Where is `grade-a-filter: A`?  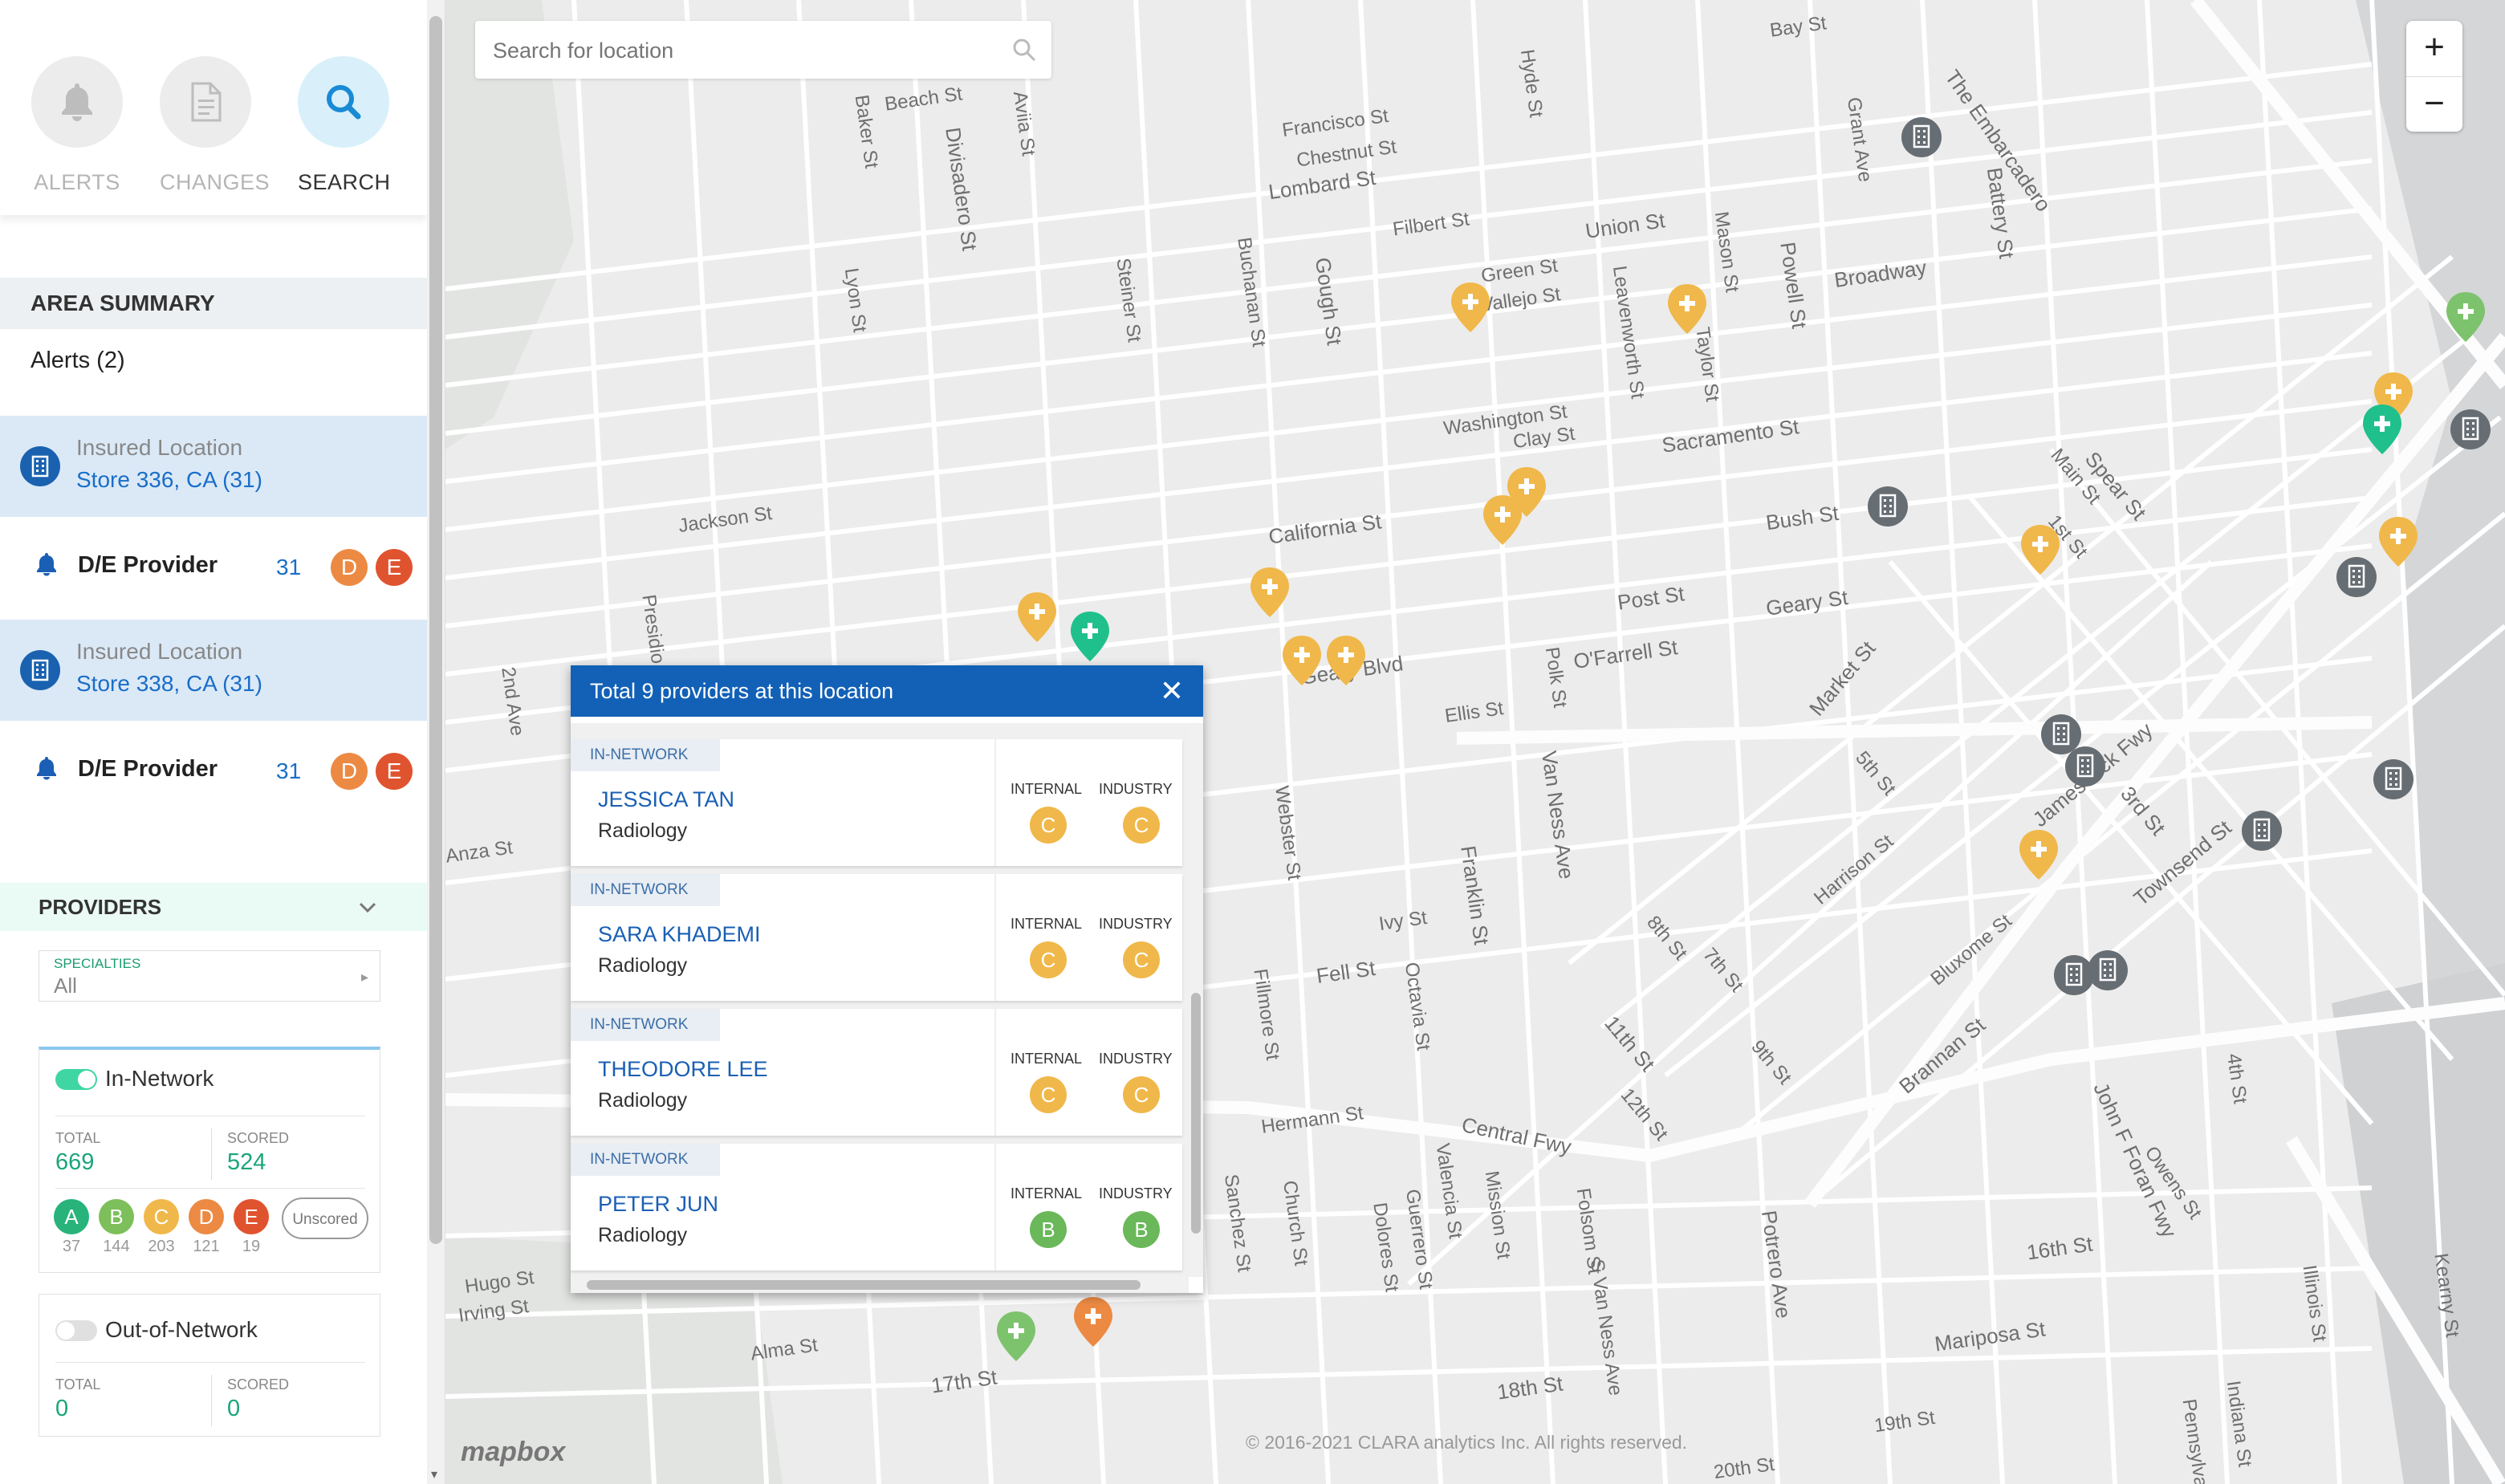
grade-a-filter: A is located at coordinates (71, 1216).